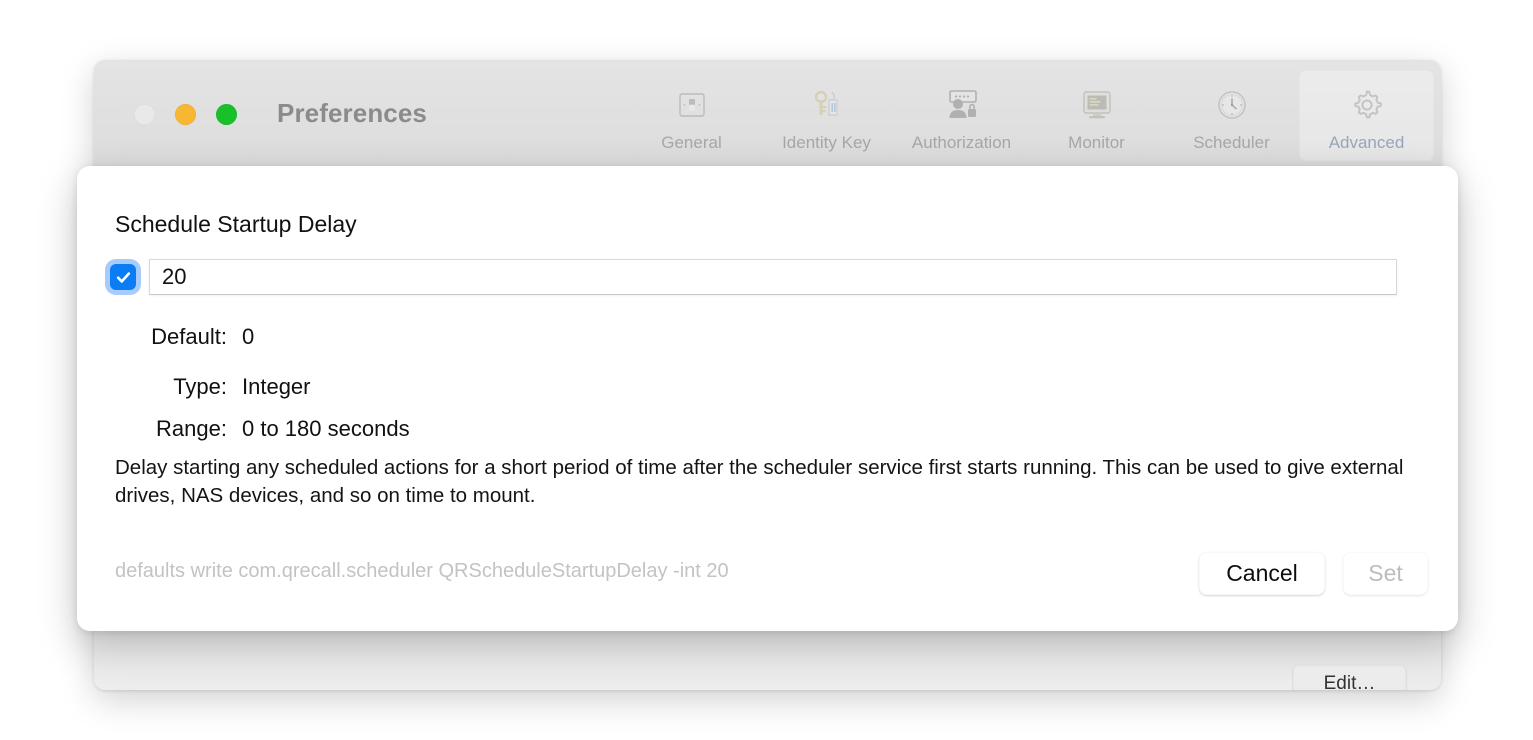 This screenshot has width=1533, height=740. I want to click on sheet-button-group: Cancel Set, so click(1313, 573).